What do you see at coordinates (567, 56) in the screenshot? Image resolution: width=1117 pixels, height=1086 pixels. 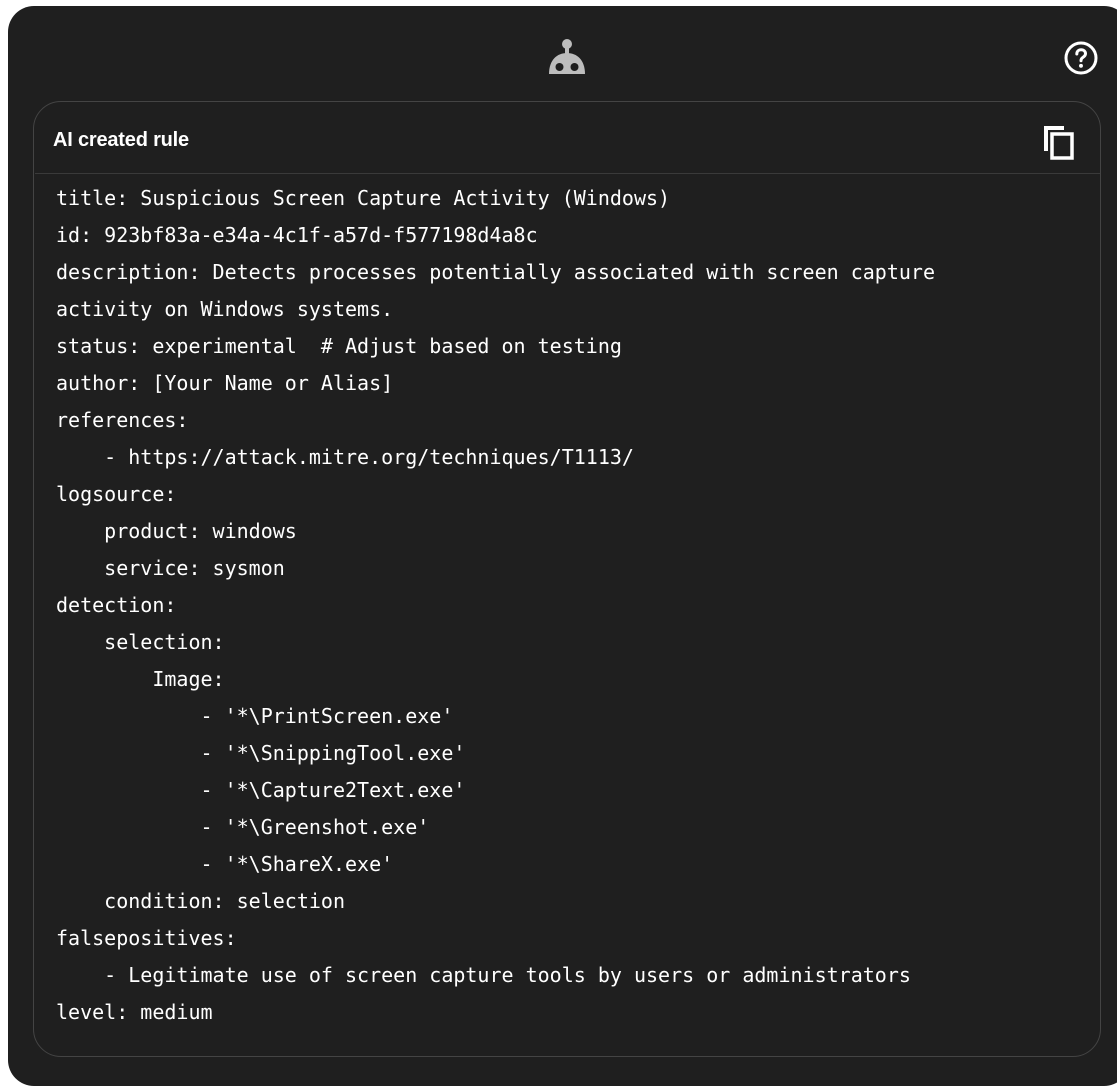 I see `robot-icon` at bounding box center [567, 56].